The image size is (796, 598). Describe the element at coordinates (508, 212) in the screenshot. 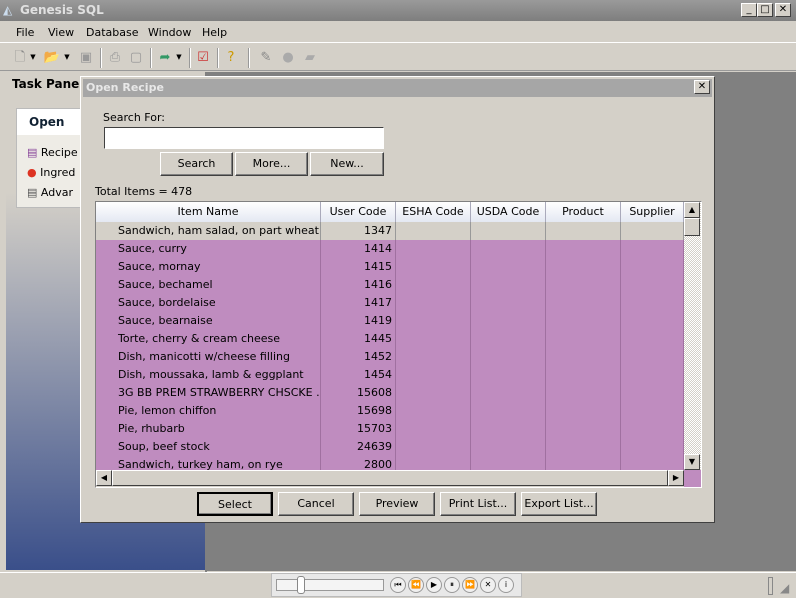

I see `column-header-usda-code: USDA Code` at that location.